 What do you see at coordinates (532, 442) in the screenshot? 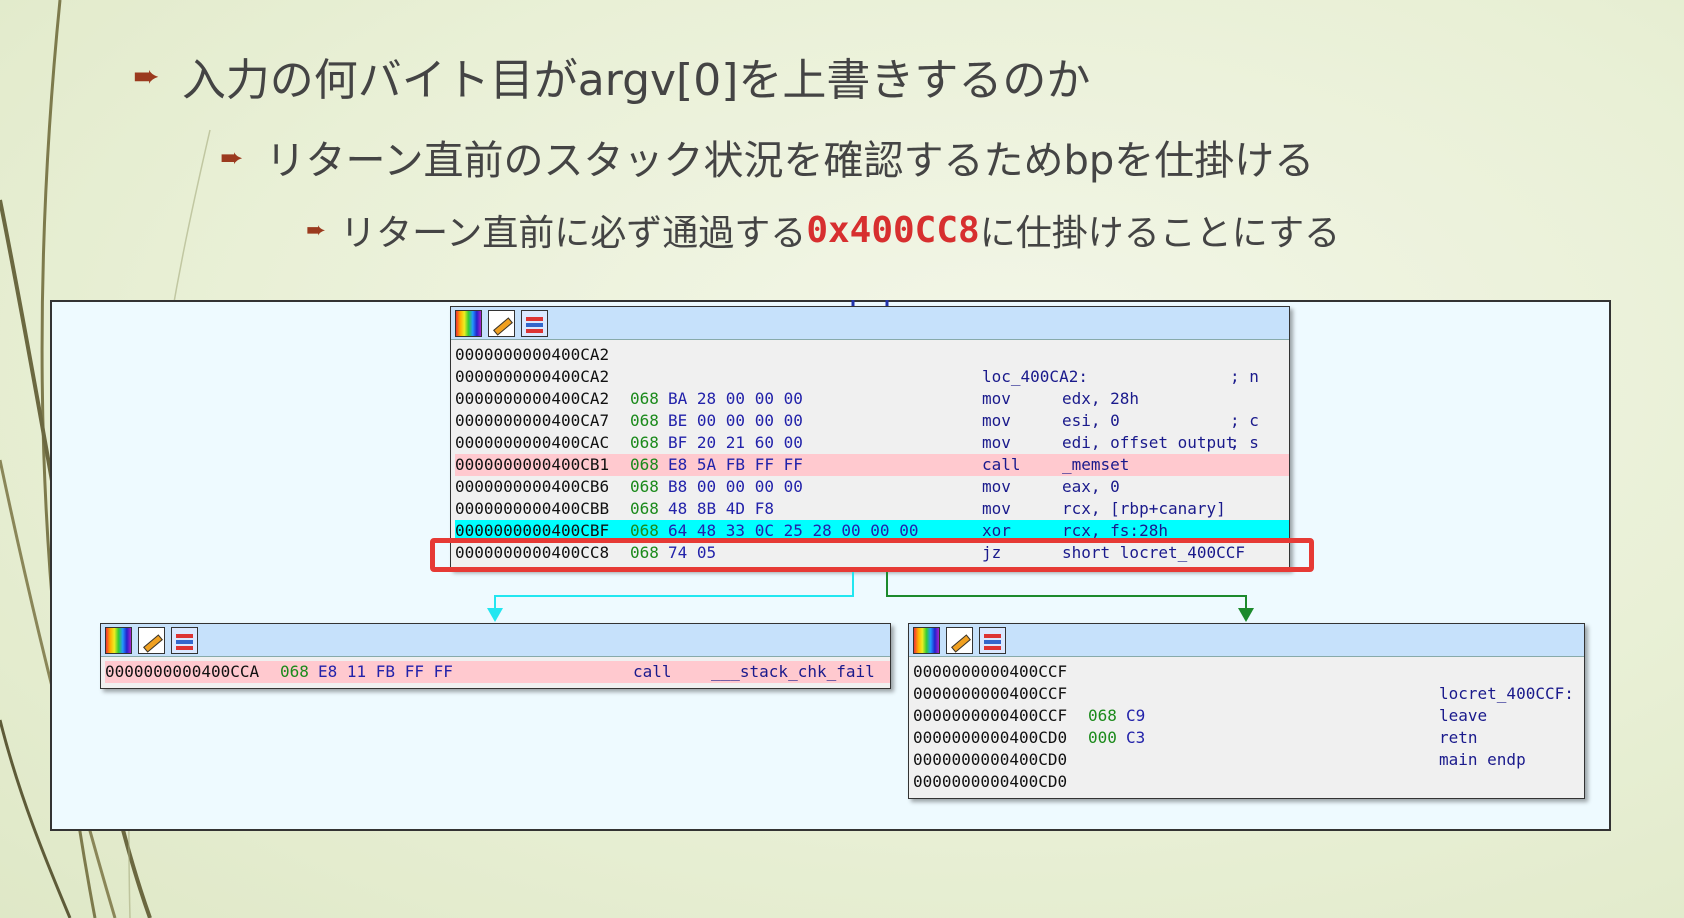
I see `disasm-addr: 0000000000400CAC` at bounding box center [532, 442].